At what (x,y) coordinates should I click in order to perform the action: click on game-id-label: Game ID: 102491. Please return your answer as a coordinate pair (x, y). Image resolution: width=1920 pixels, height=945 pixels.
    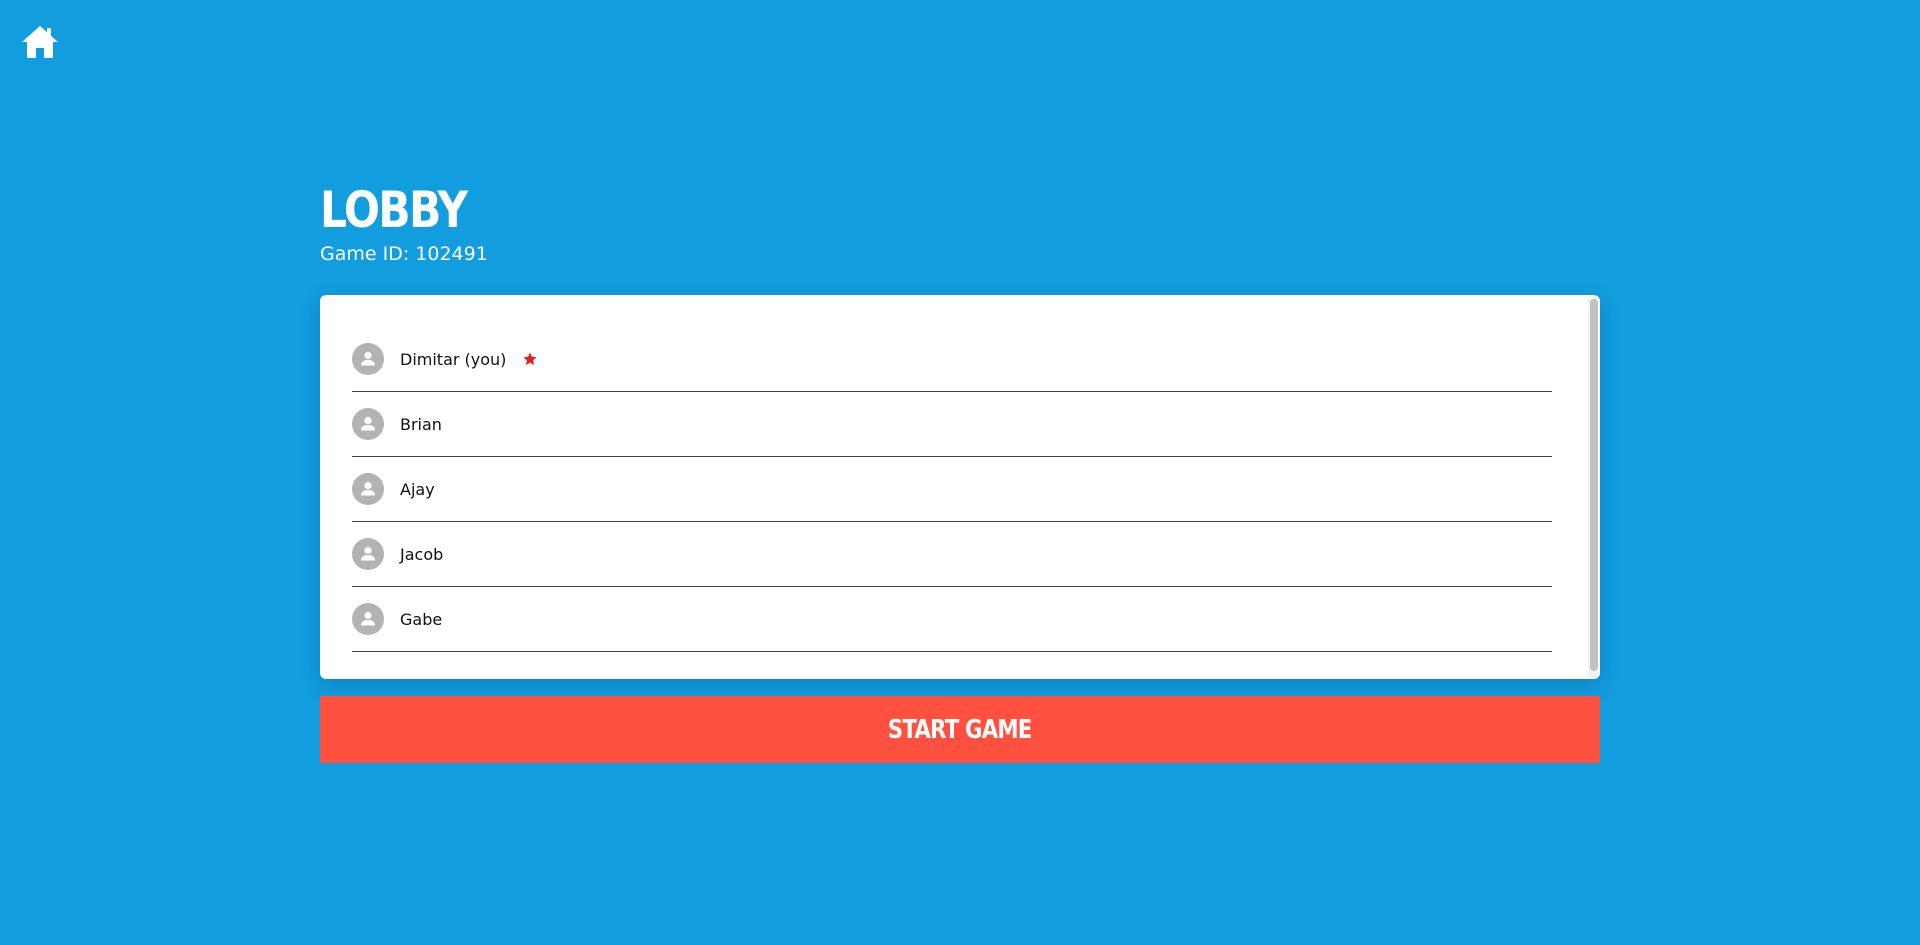
    Looking at the image, I should click on (404, 254).